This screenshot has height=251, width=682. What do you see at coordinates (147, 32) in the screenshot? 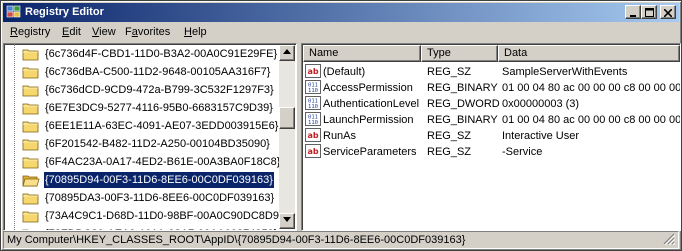
I see `menu-favorites: Favorites` at bounding box center [147, 32].